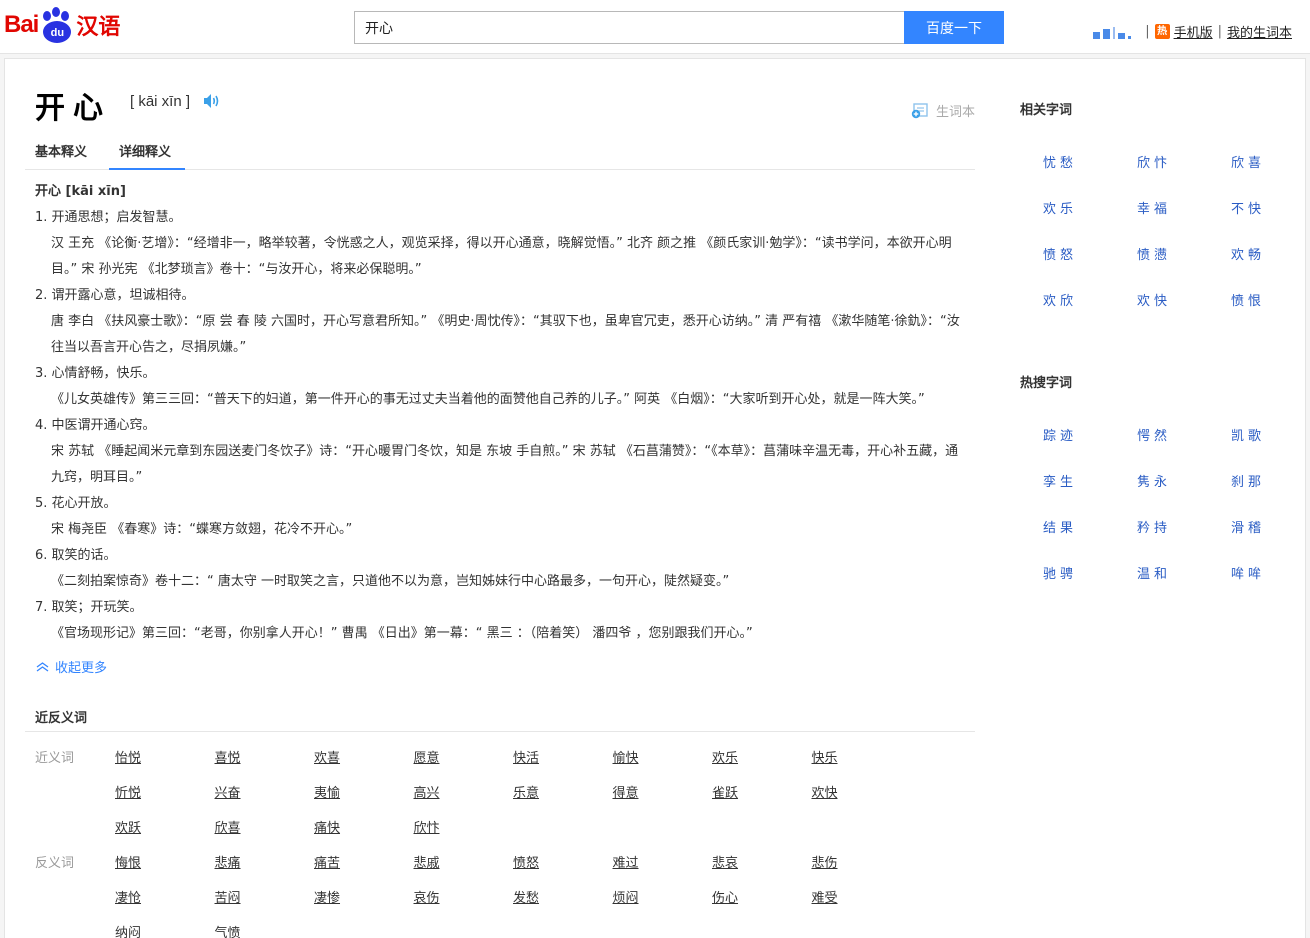  I want to click on antonym-word: 凄惨, so click(327, 896).